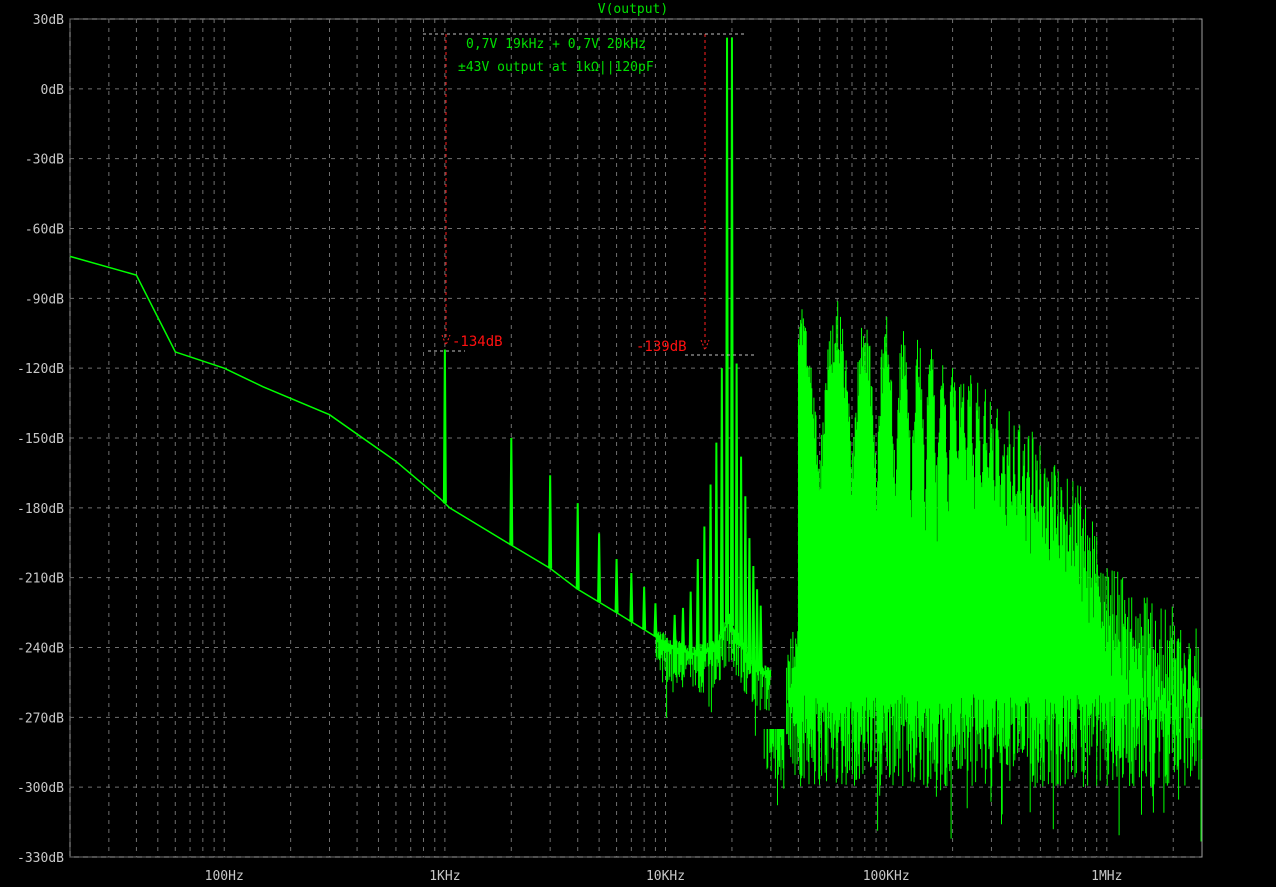 This screenshot has height=887, width=1276. Describe the element at coordinates (40, 509) in the screenshot. I see `y-tick-label: -180dB` at that location.